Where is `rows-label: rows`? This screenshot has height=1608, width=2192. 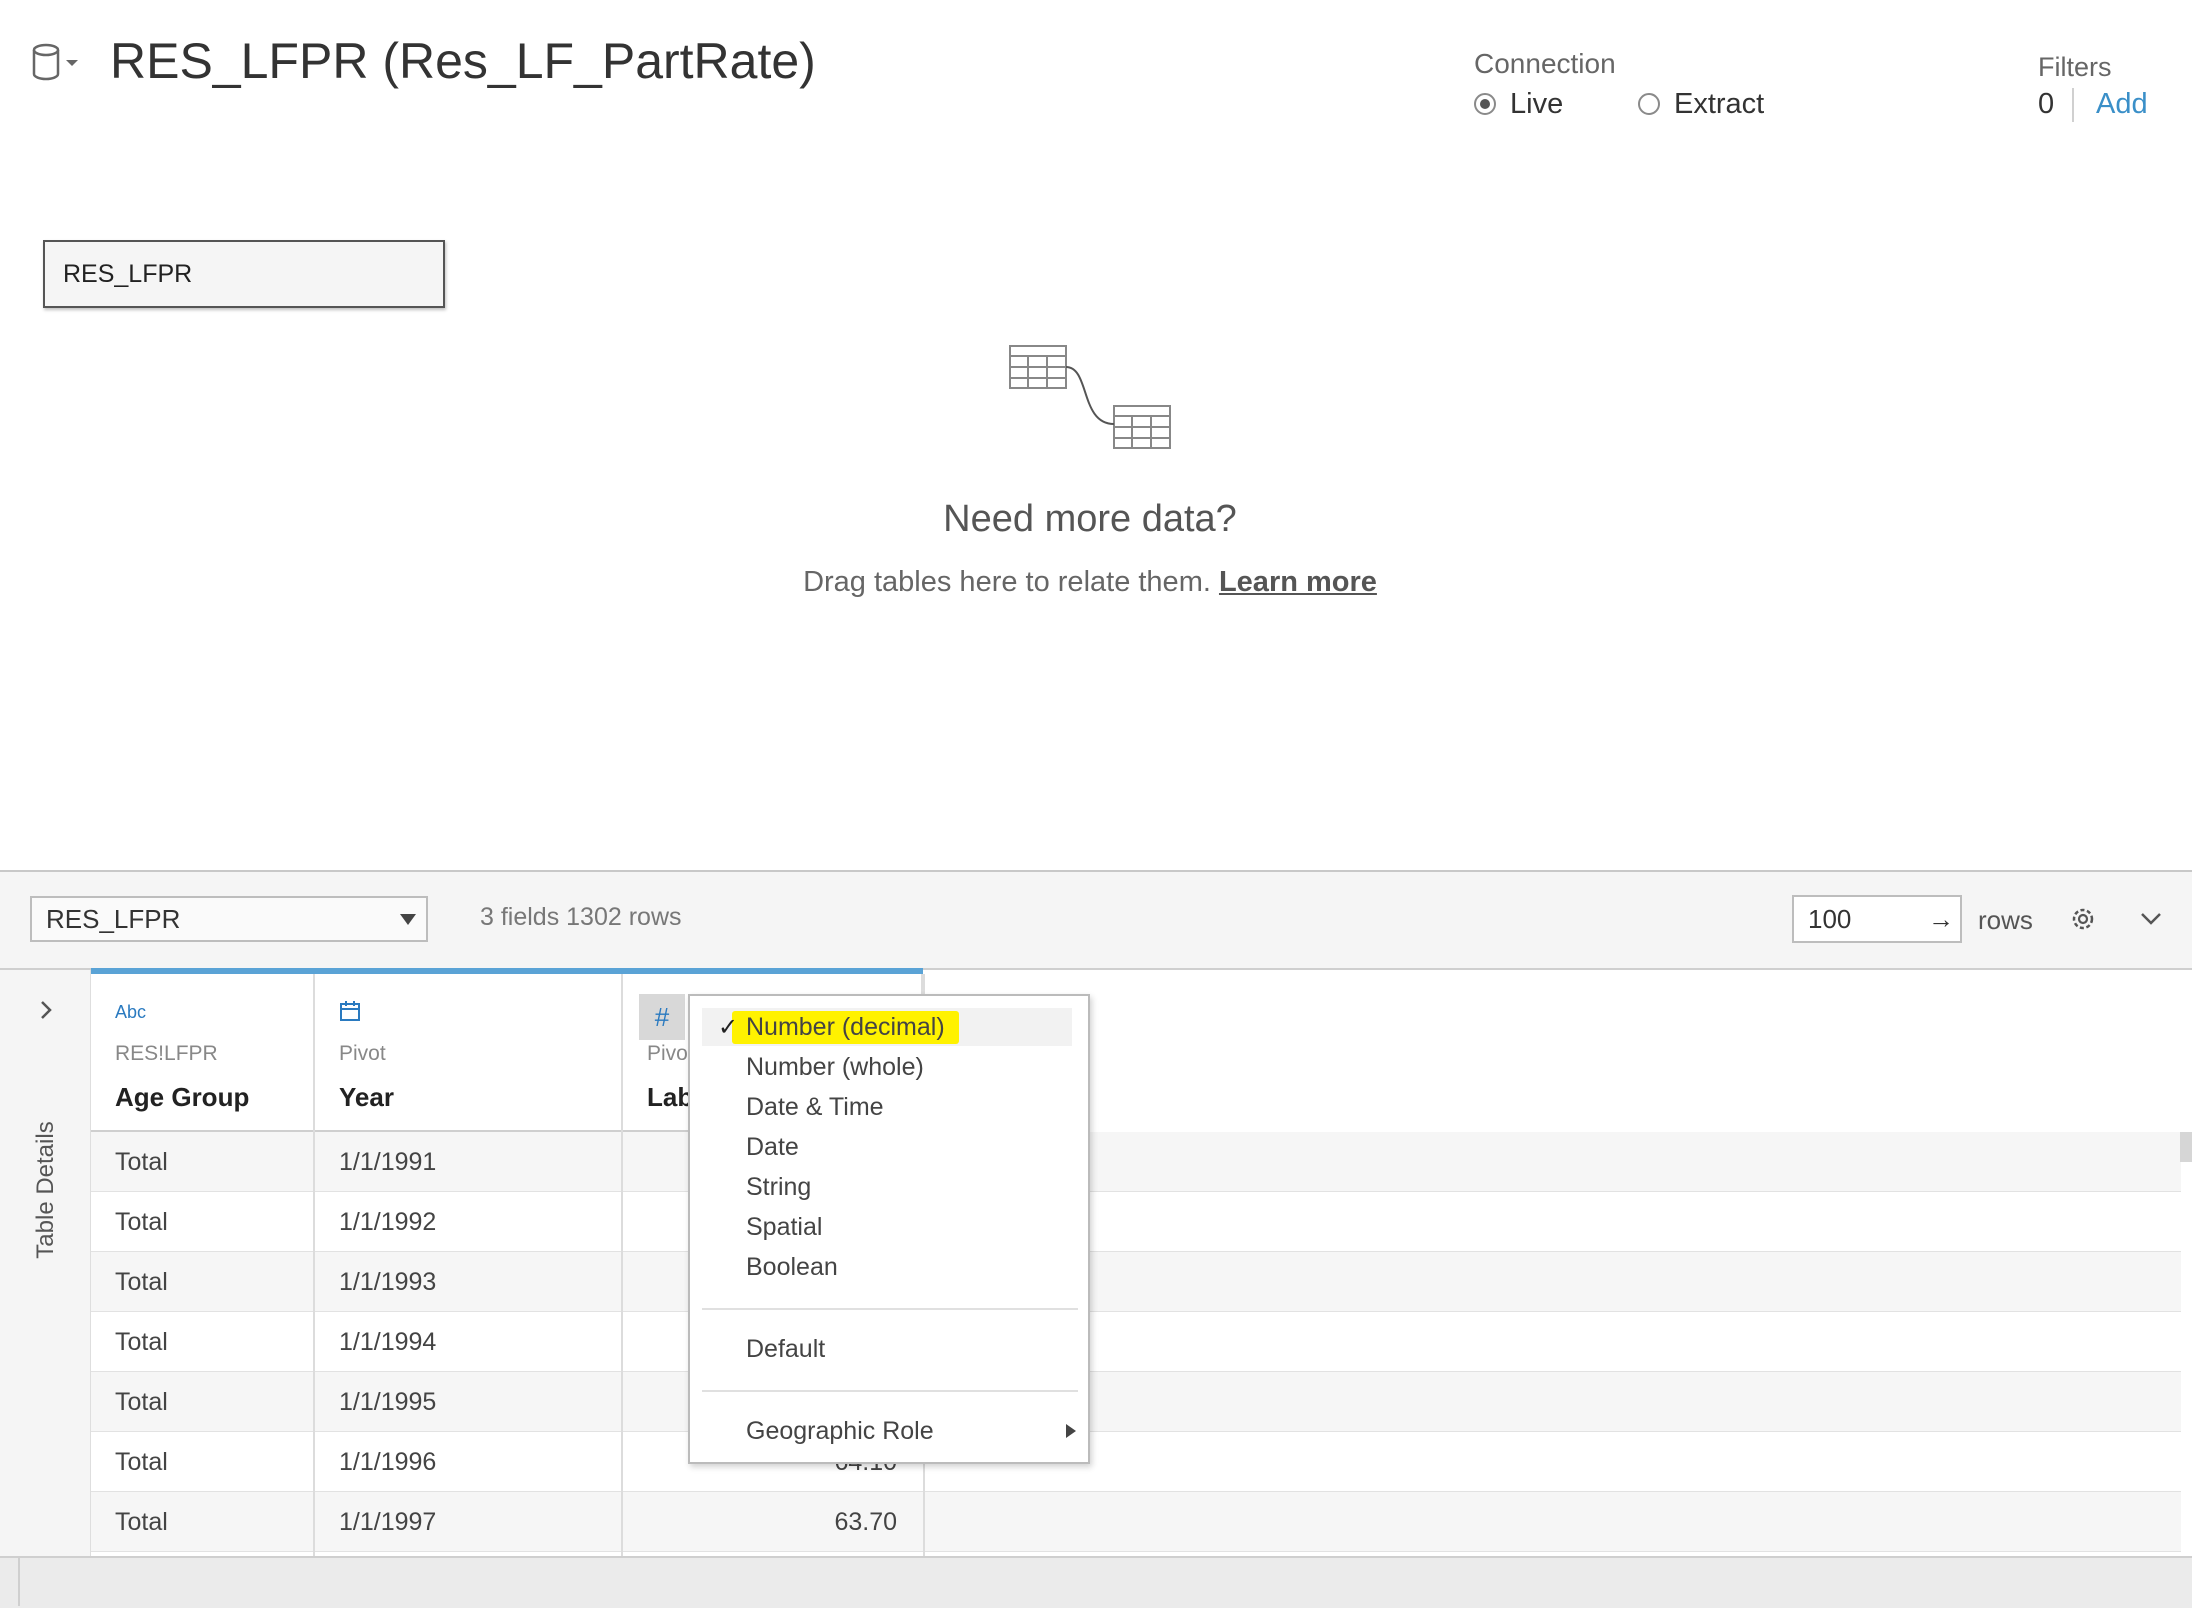
rows-label: rows is located at coordinates (2005, 920).